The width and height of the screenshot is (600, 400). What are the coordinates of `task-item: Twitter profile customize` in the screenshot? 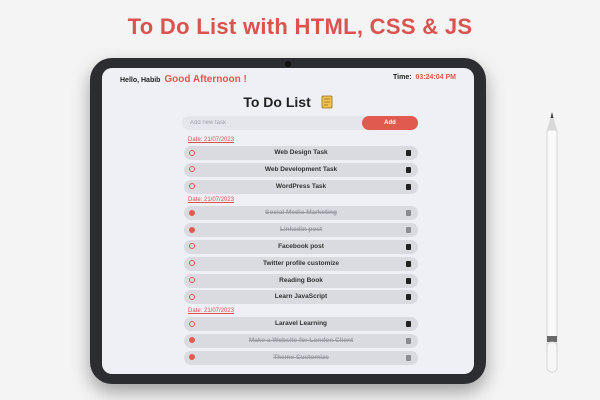 It's located at (301, 263).